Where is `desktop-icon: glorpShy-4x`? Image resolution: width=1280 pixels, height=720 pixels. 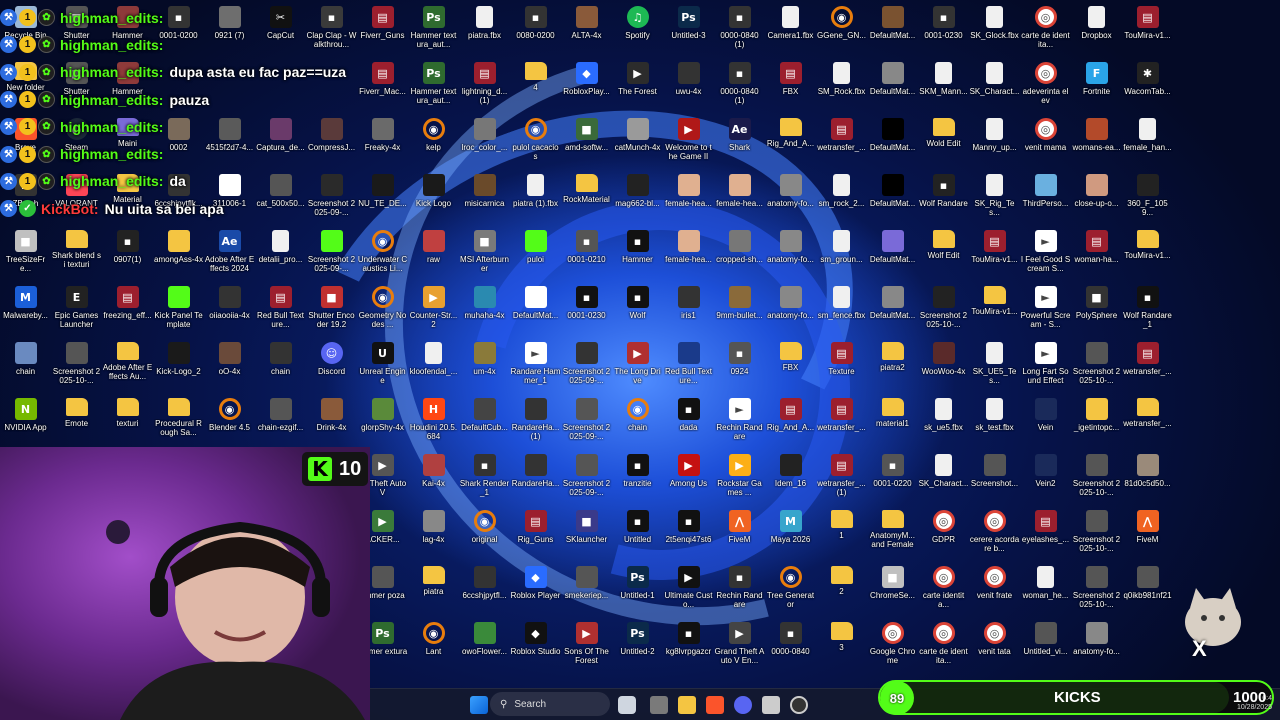
desktop-icon: glorpShy-4x is located at coordinates (382, 424).